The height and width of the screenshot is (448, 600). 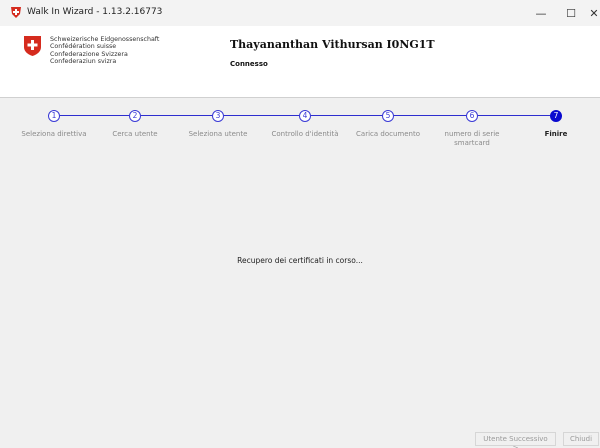 What do you see at coordinates (54, 134) in the screenshot?
I see `step-1-label: Seleziona direttiva` at bounding box center [54, 134].